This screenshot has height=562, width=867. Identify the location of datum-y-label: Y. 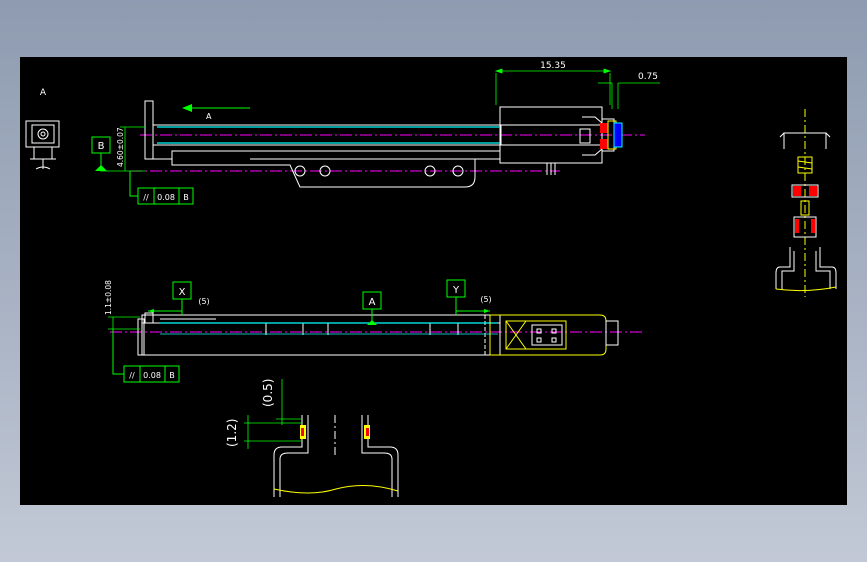
(456, 290).